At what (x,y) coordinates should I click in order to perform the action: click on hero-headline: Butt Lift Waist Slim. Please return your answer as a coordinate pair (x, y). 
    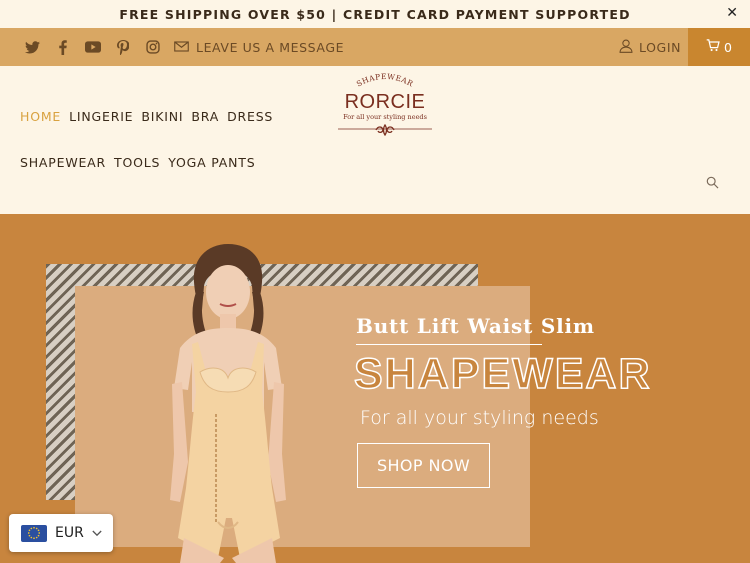
    Looking at the image, I should click on (475, 326).